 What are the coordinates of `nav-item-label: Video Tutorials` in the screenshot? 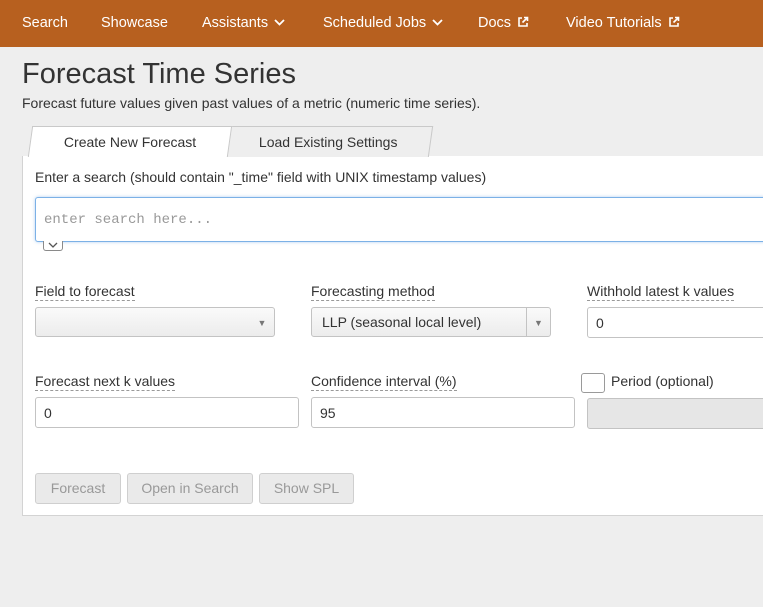 It's located at (614, 23).